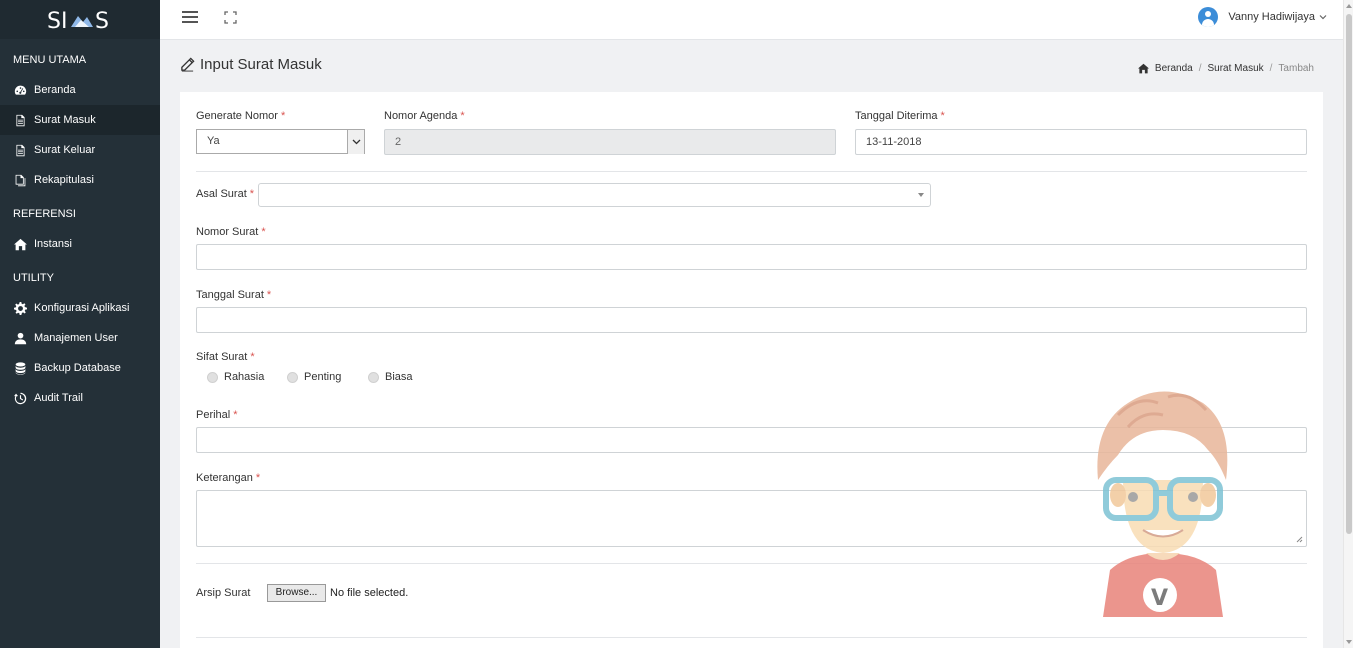  I want to click on user-name: Vanny Hadiwijaya, so click(1271, 17).